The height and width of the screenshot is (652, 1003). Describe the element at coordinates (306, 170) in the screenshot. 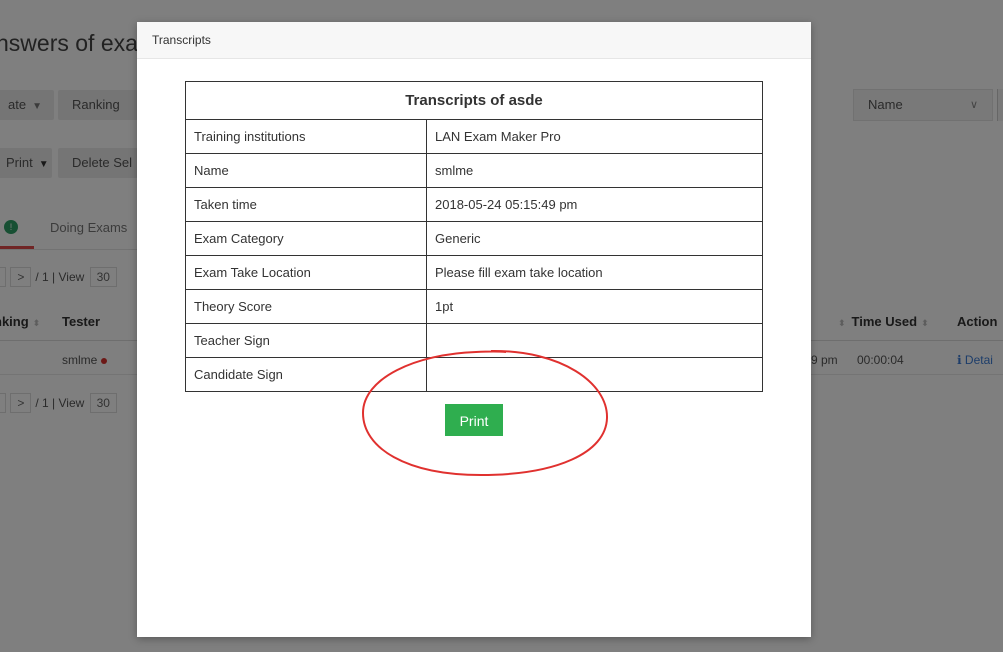

I see `row-label: Name` at that location.